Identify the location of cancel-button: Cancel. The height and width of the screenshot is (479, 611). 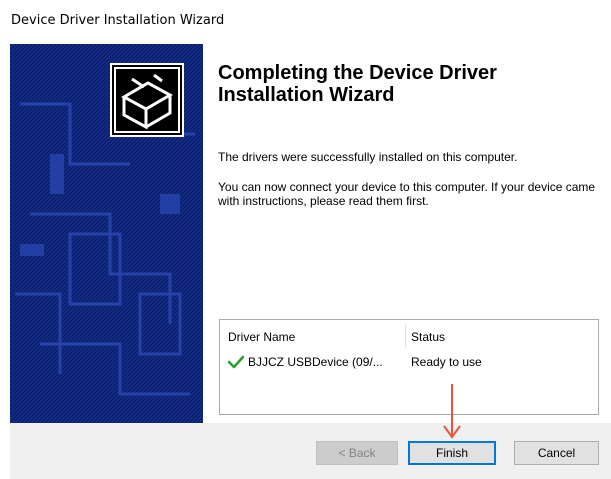
(556, 453).